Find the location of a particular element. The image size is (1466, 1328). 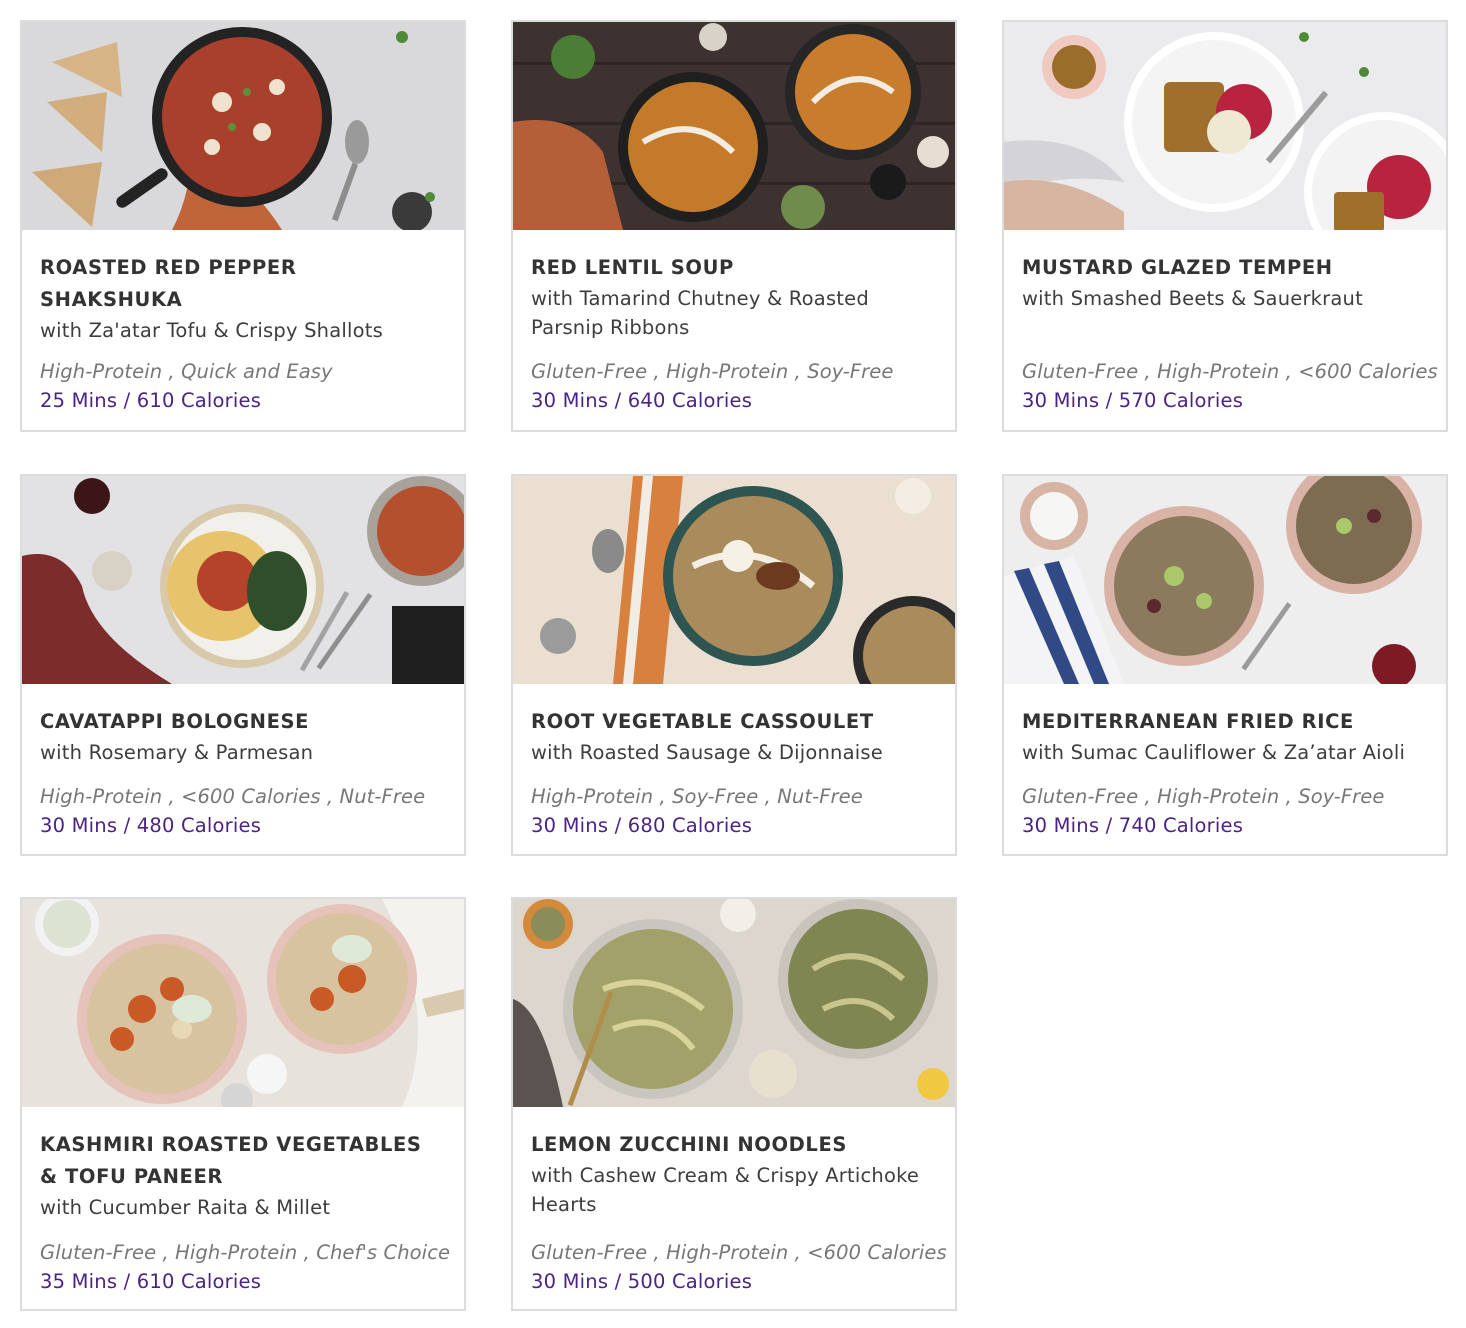

recipe-title: MUSTARD GLAZED TEMPEH is located at coordinates (1177, 267).